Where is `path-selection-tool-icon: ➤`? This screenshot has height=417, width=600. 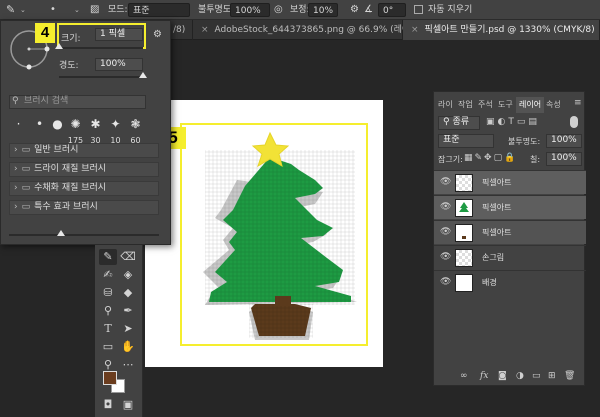 path-selection-tool-icon: ➤ is located at coordinates (128, 329).